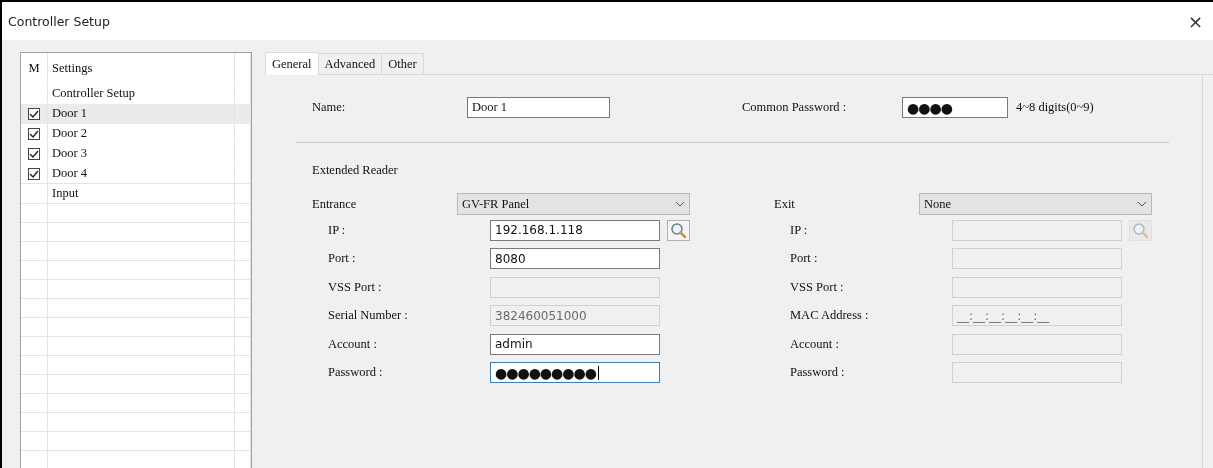 The image size is (1213, 468). I want to click on column-header: M, so click(34, 68).